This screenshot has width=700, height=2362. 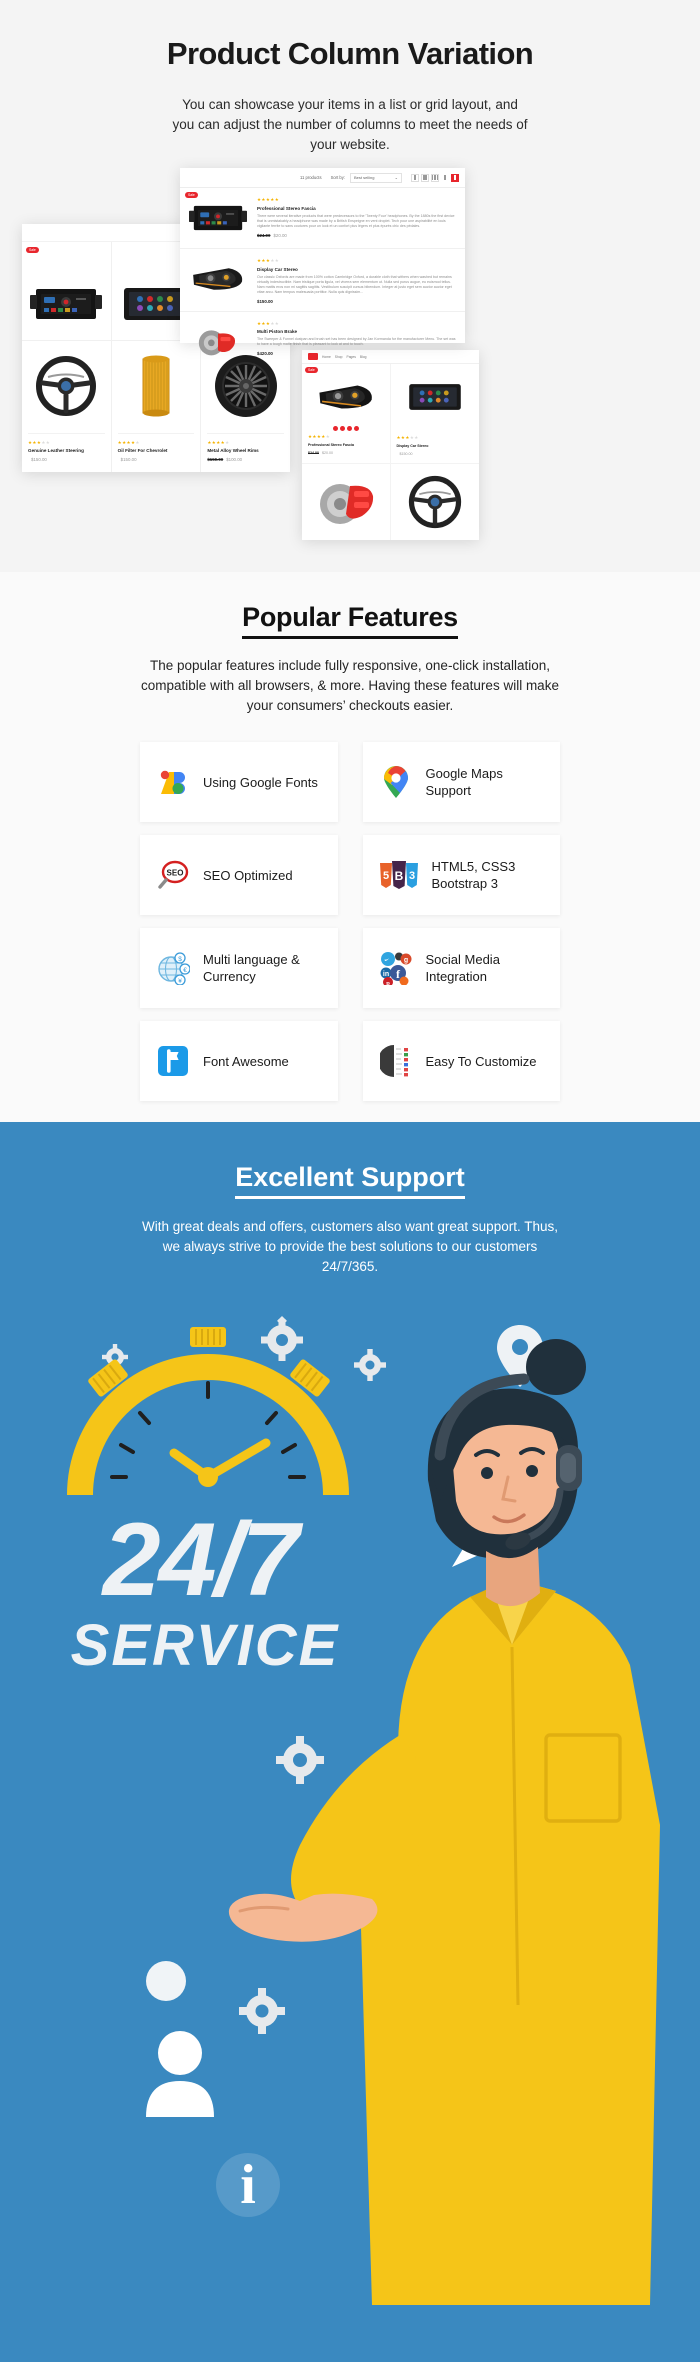 I want to click on view-mode-buttons, so click(x=435, y=177).